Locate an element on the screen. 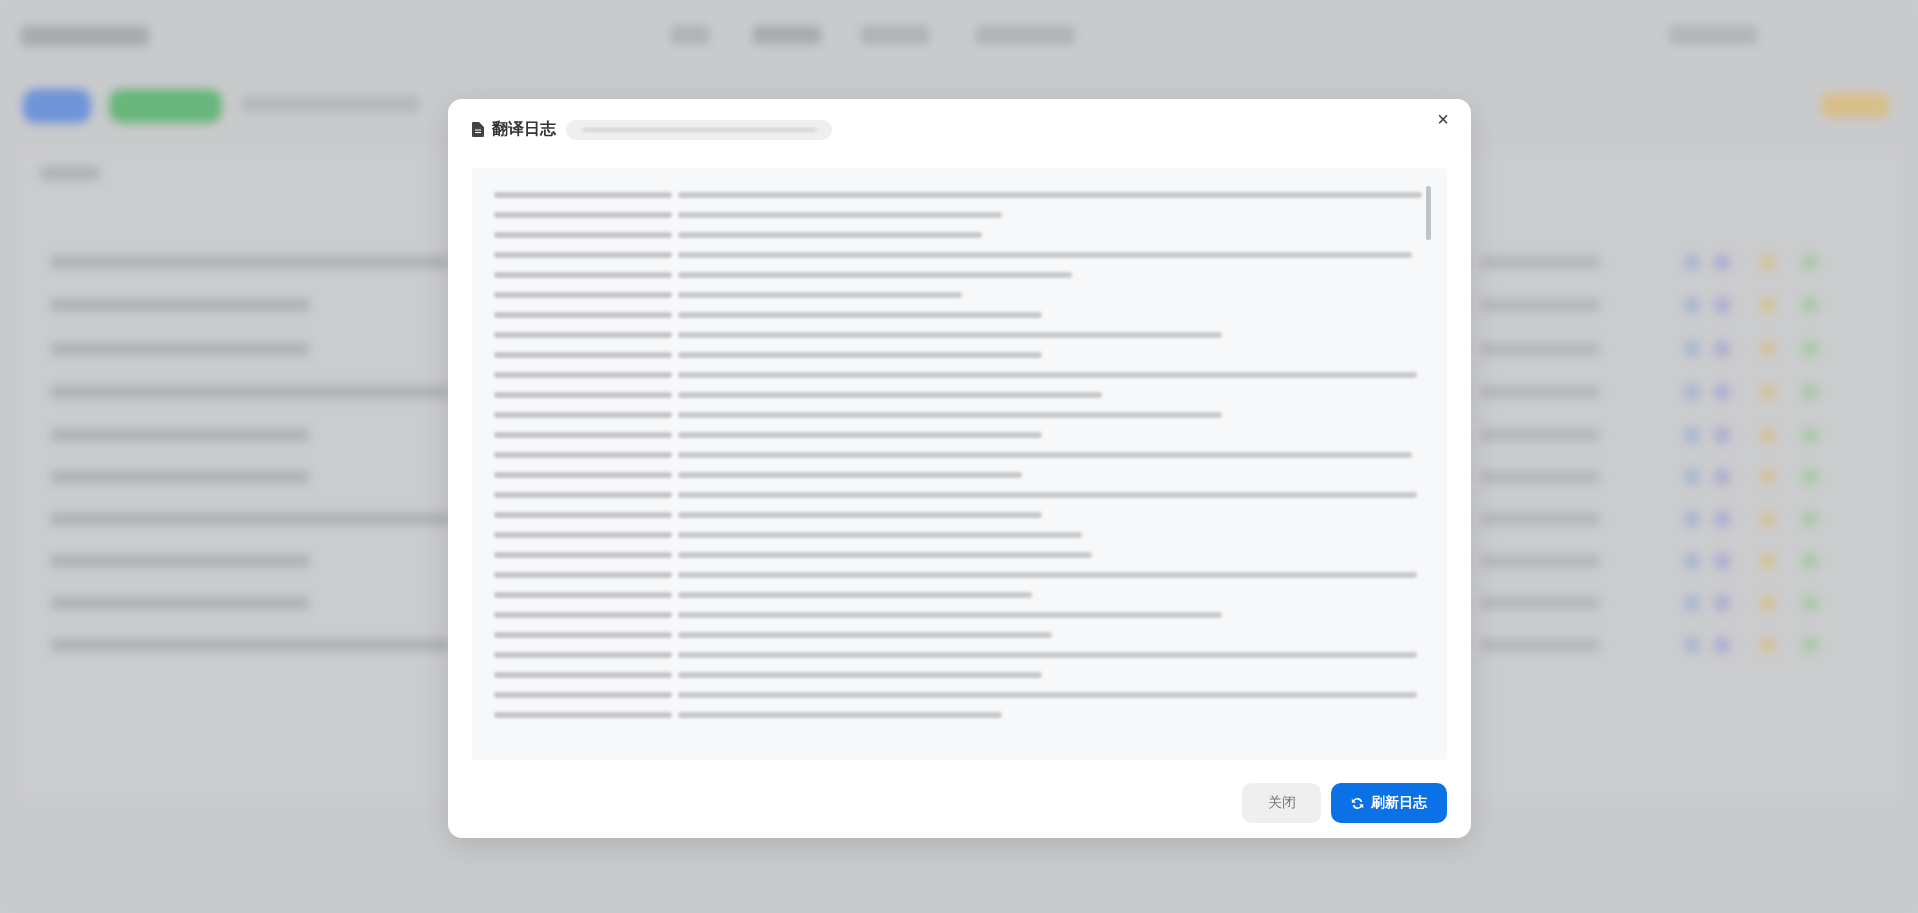  refresh-icon is located at coordinates (1357, 803).